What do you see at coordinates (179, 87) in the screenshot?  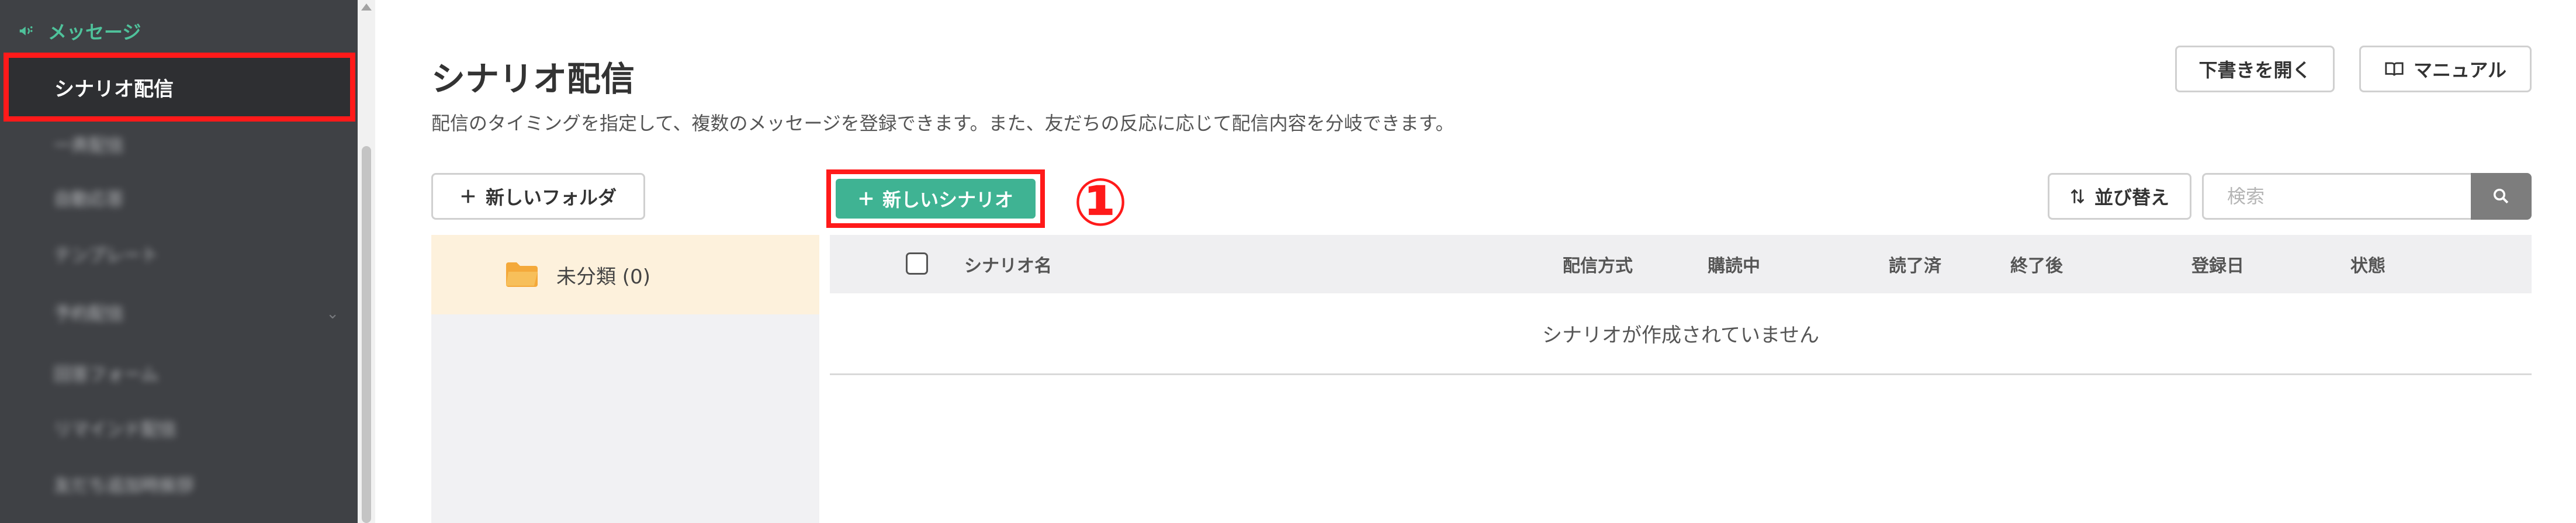 I see `sidebar-item-scenario: シナリオ配信` at bounding box center [179, 87].